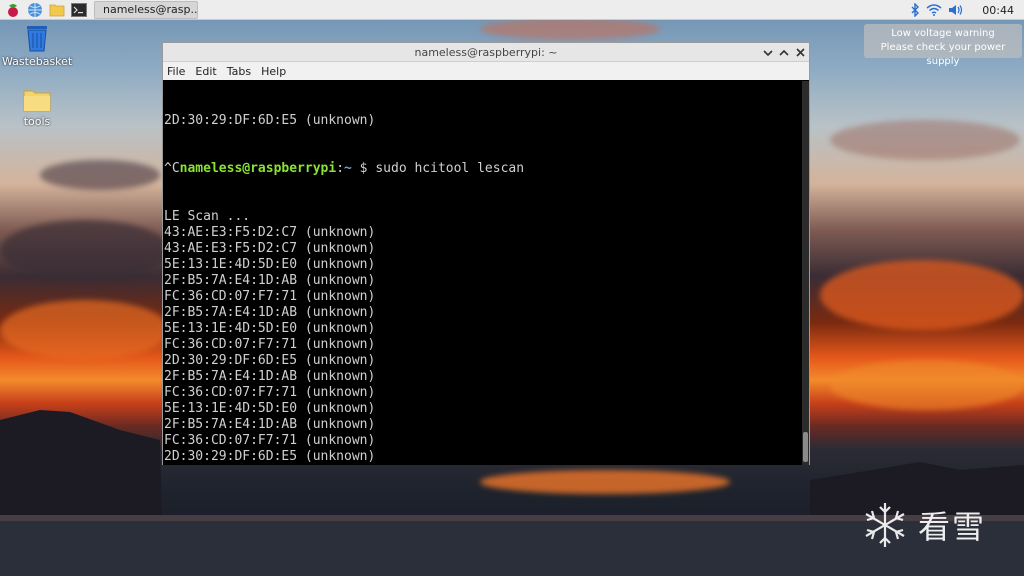  I want to click on desktop-icon-tools: tools, so click(37, 108).